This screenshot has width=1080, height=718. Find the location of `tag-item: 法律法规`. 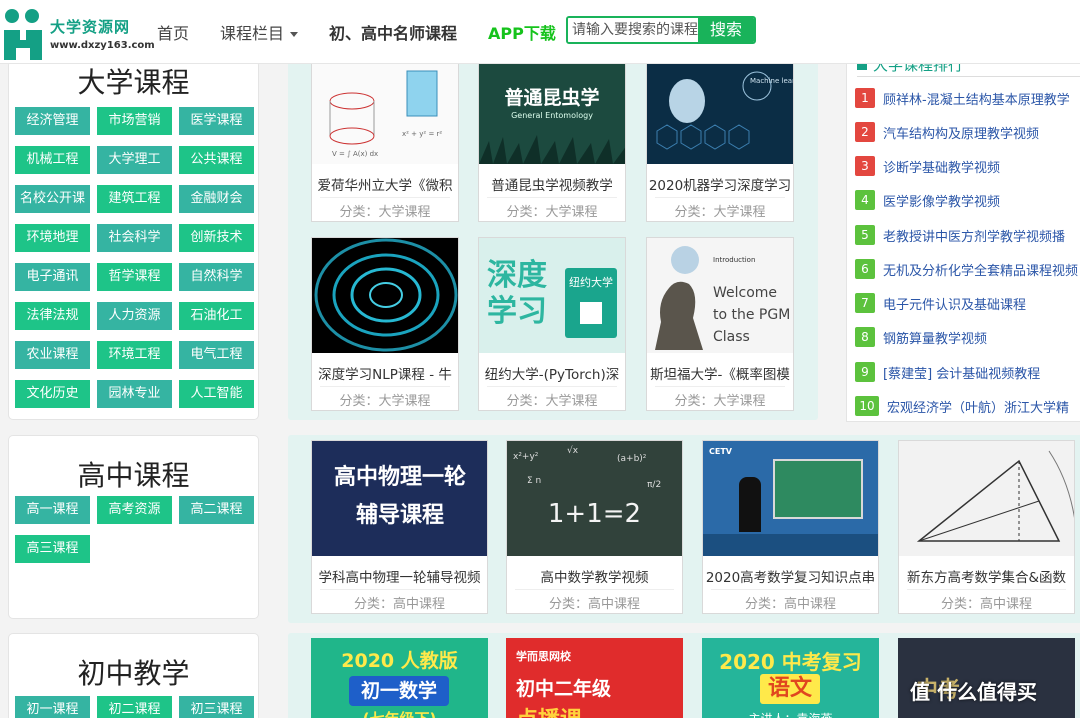

tag-item: 法律法规 is located at coordinates (52, 316).